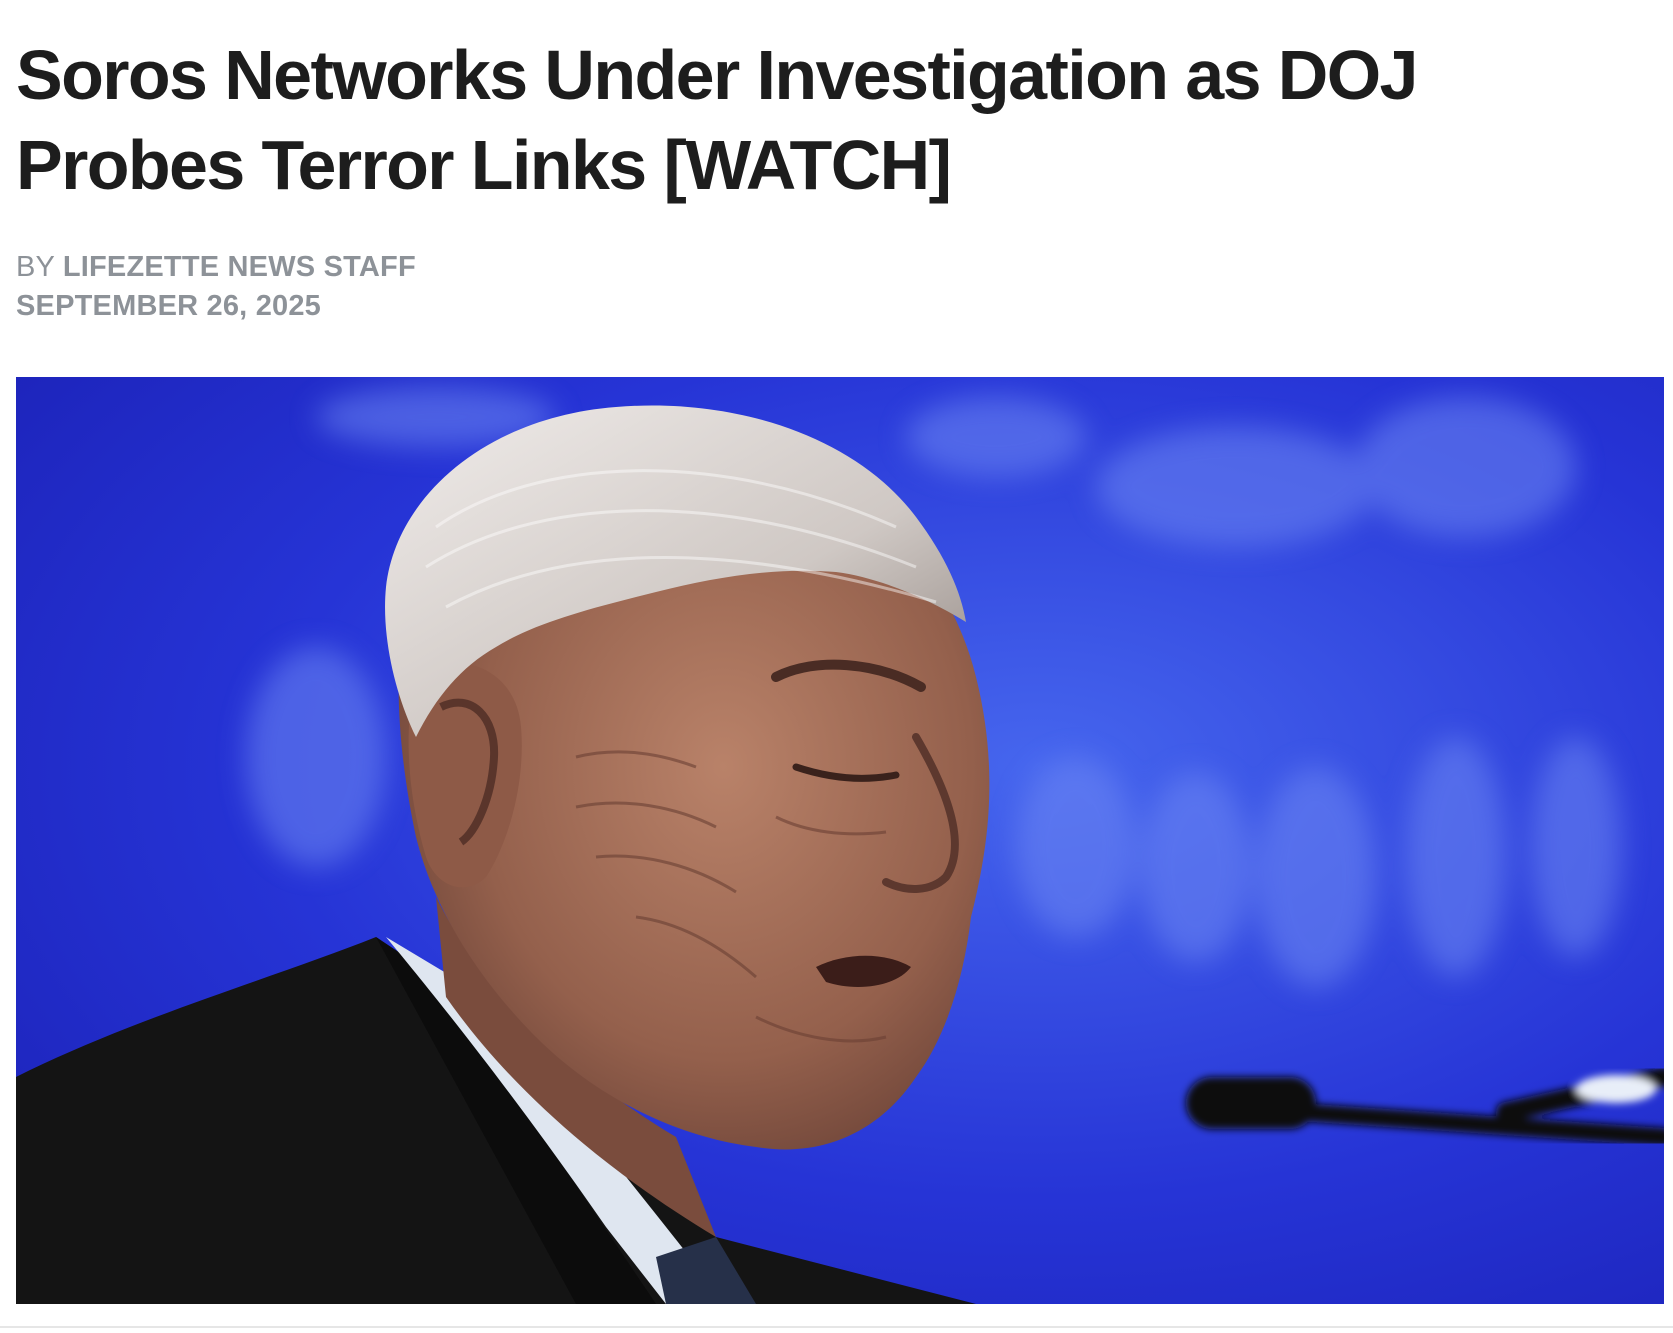  What do you see at coordinates (836, 1327) in the screenshot?
I see `divider` at bounding box center [836, 1327].